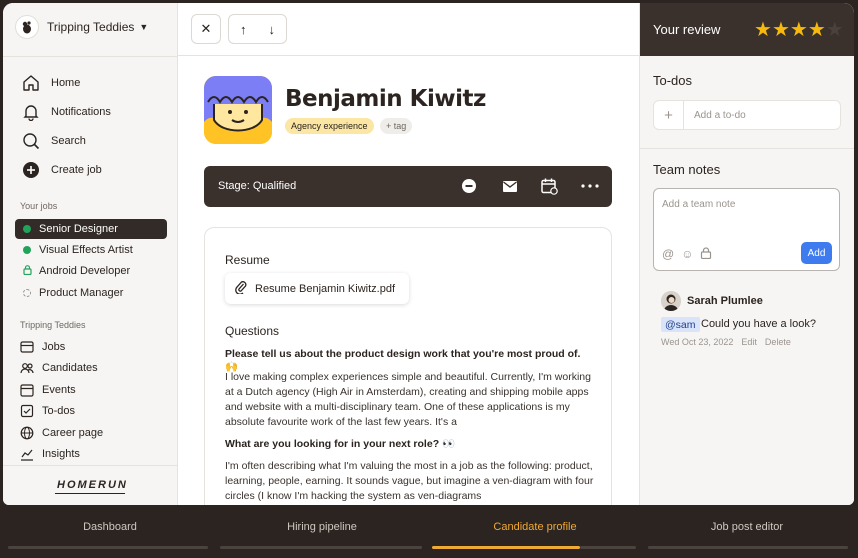  What do you see at coordinates (699, 204) in the screenshot?
I see `note-placeholder: Add a team note` at bounding box center [699, 204].